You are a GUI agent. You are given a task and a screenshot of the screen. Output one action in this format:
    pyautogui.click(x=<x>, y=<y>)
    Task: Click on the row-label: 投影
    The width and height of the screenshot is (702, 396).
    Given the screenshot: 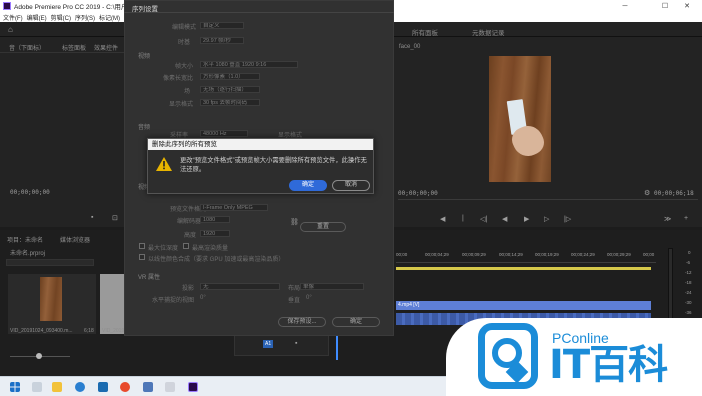 What is the action you would take?
    pyautogui.click(x=188, y=289)
    